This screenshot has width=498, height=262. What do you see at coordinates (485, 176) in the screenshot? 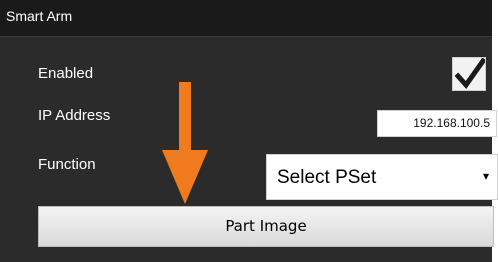
I see `dropdown-arrow-icon: ▾` at bounding box center [485, 176].